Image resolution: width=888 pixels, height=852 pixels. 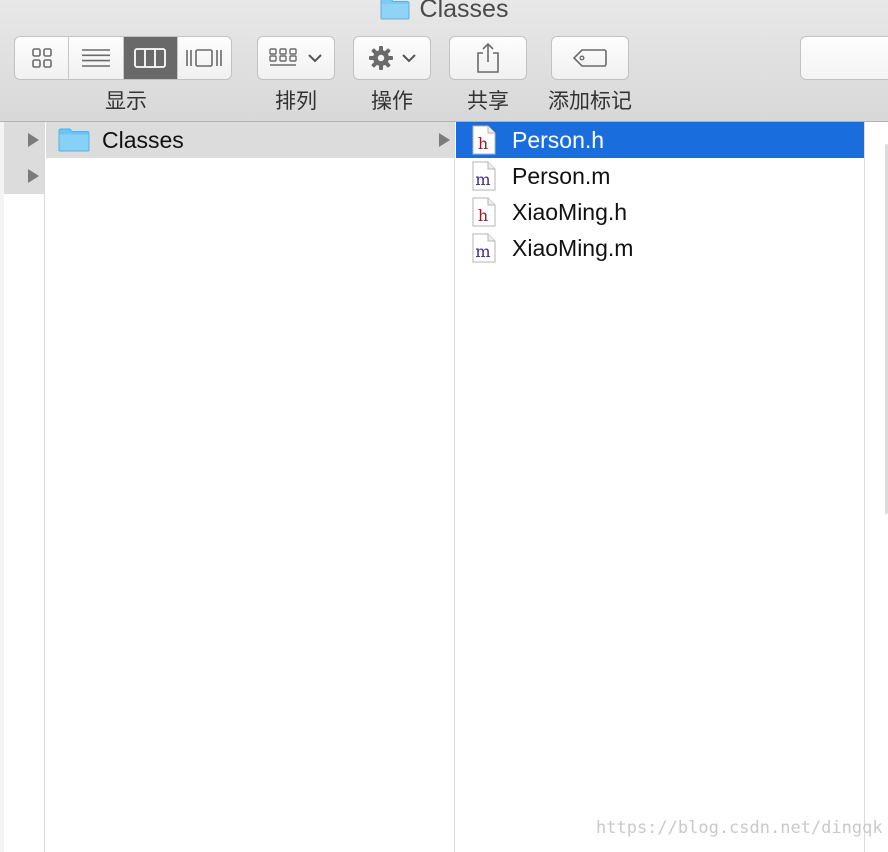 I want to click on folder-name: Classes, so click(x=143, y=139).